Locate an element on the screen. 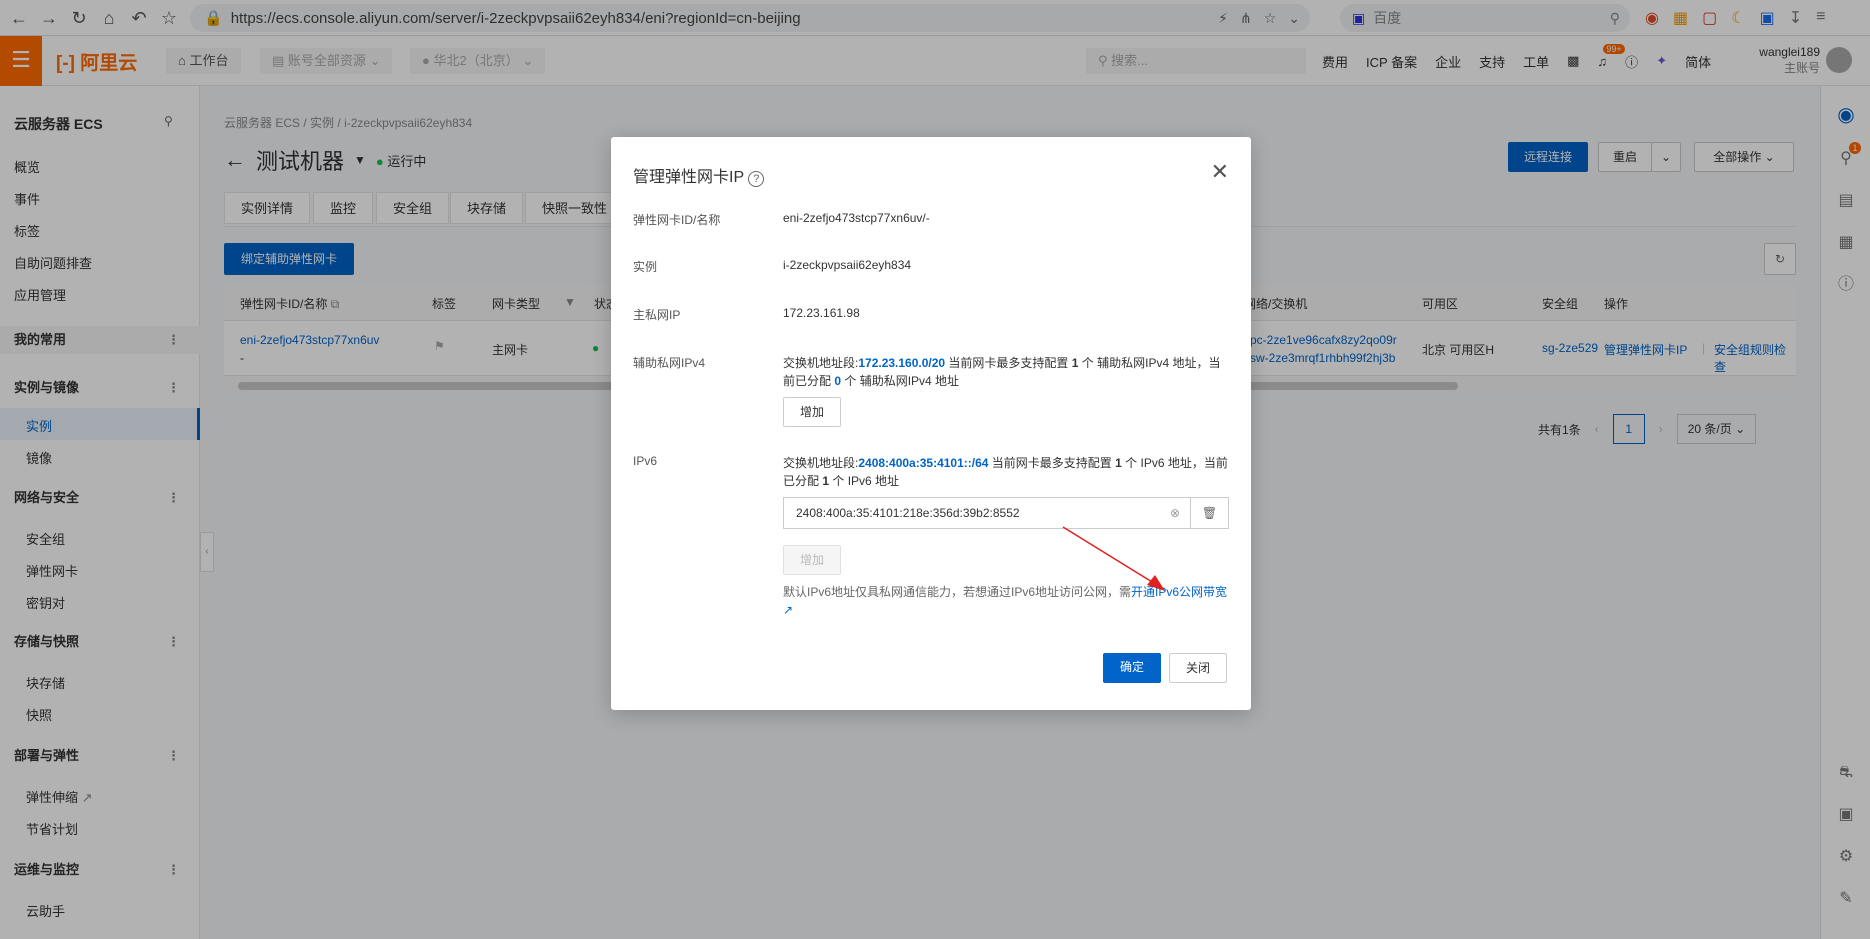 This screenshot has height=939, width=1870. secondary-ipv4-label: 辅助私网IPv4 is located at coordinates (669, 363).